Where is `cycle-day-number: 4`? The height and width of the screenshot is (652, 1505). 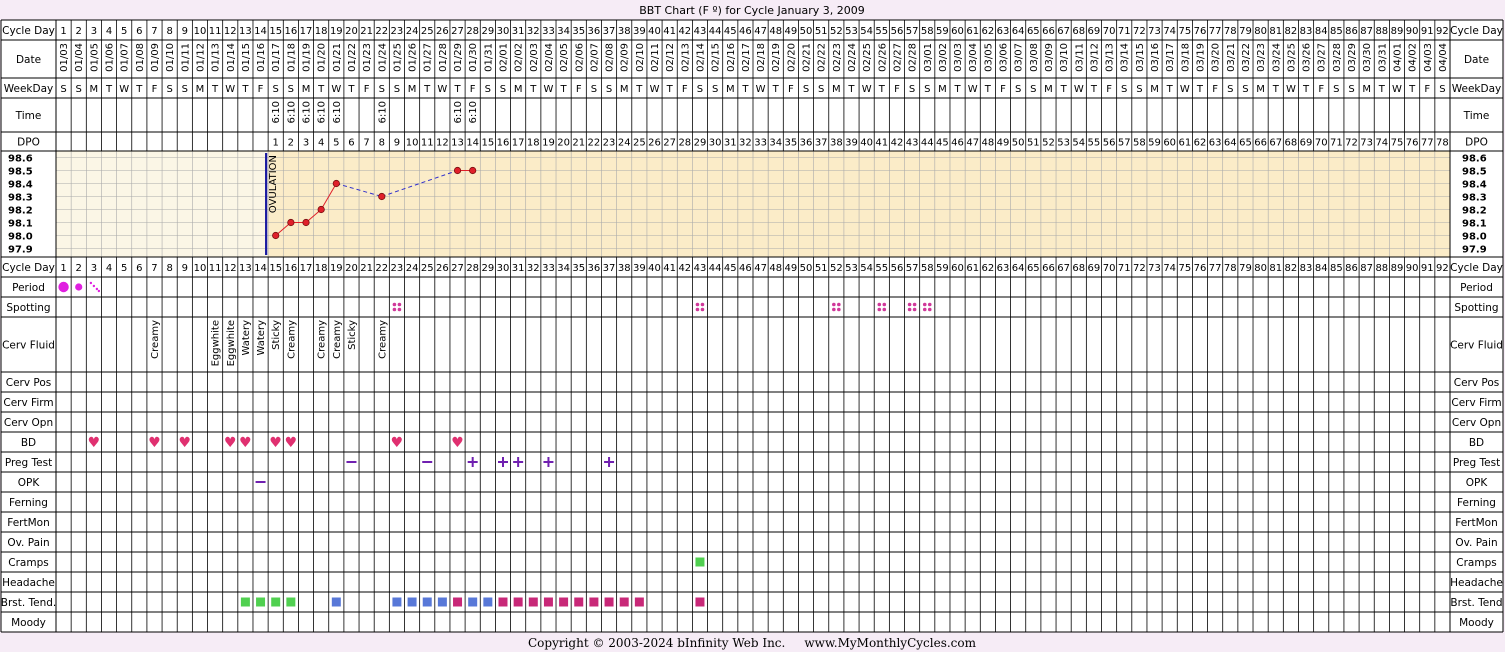
cycle-day-number: 4 is located at coordinates (109, 31).